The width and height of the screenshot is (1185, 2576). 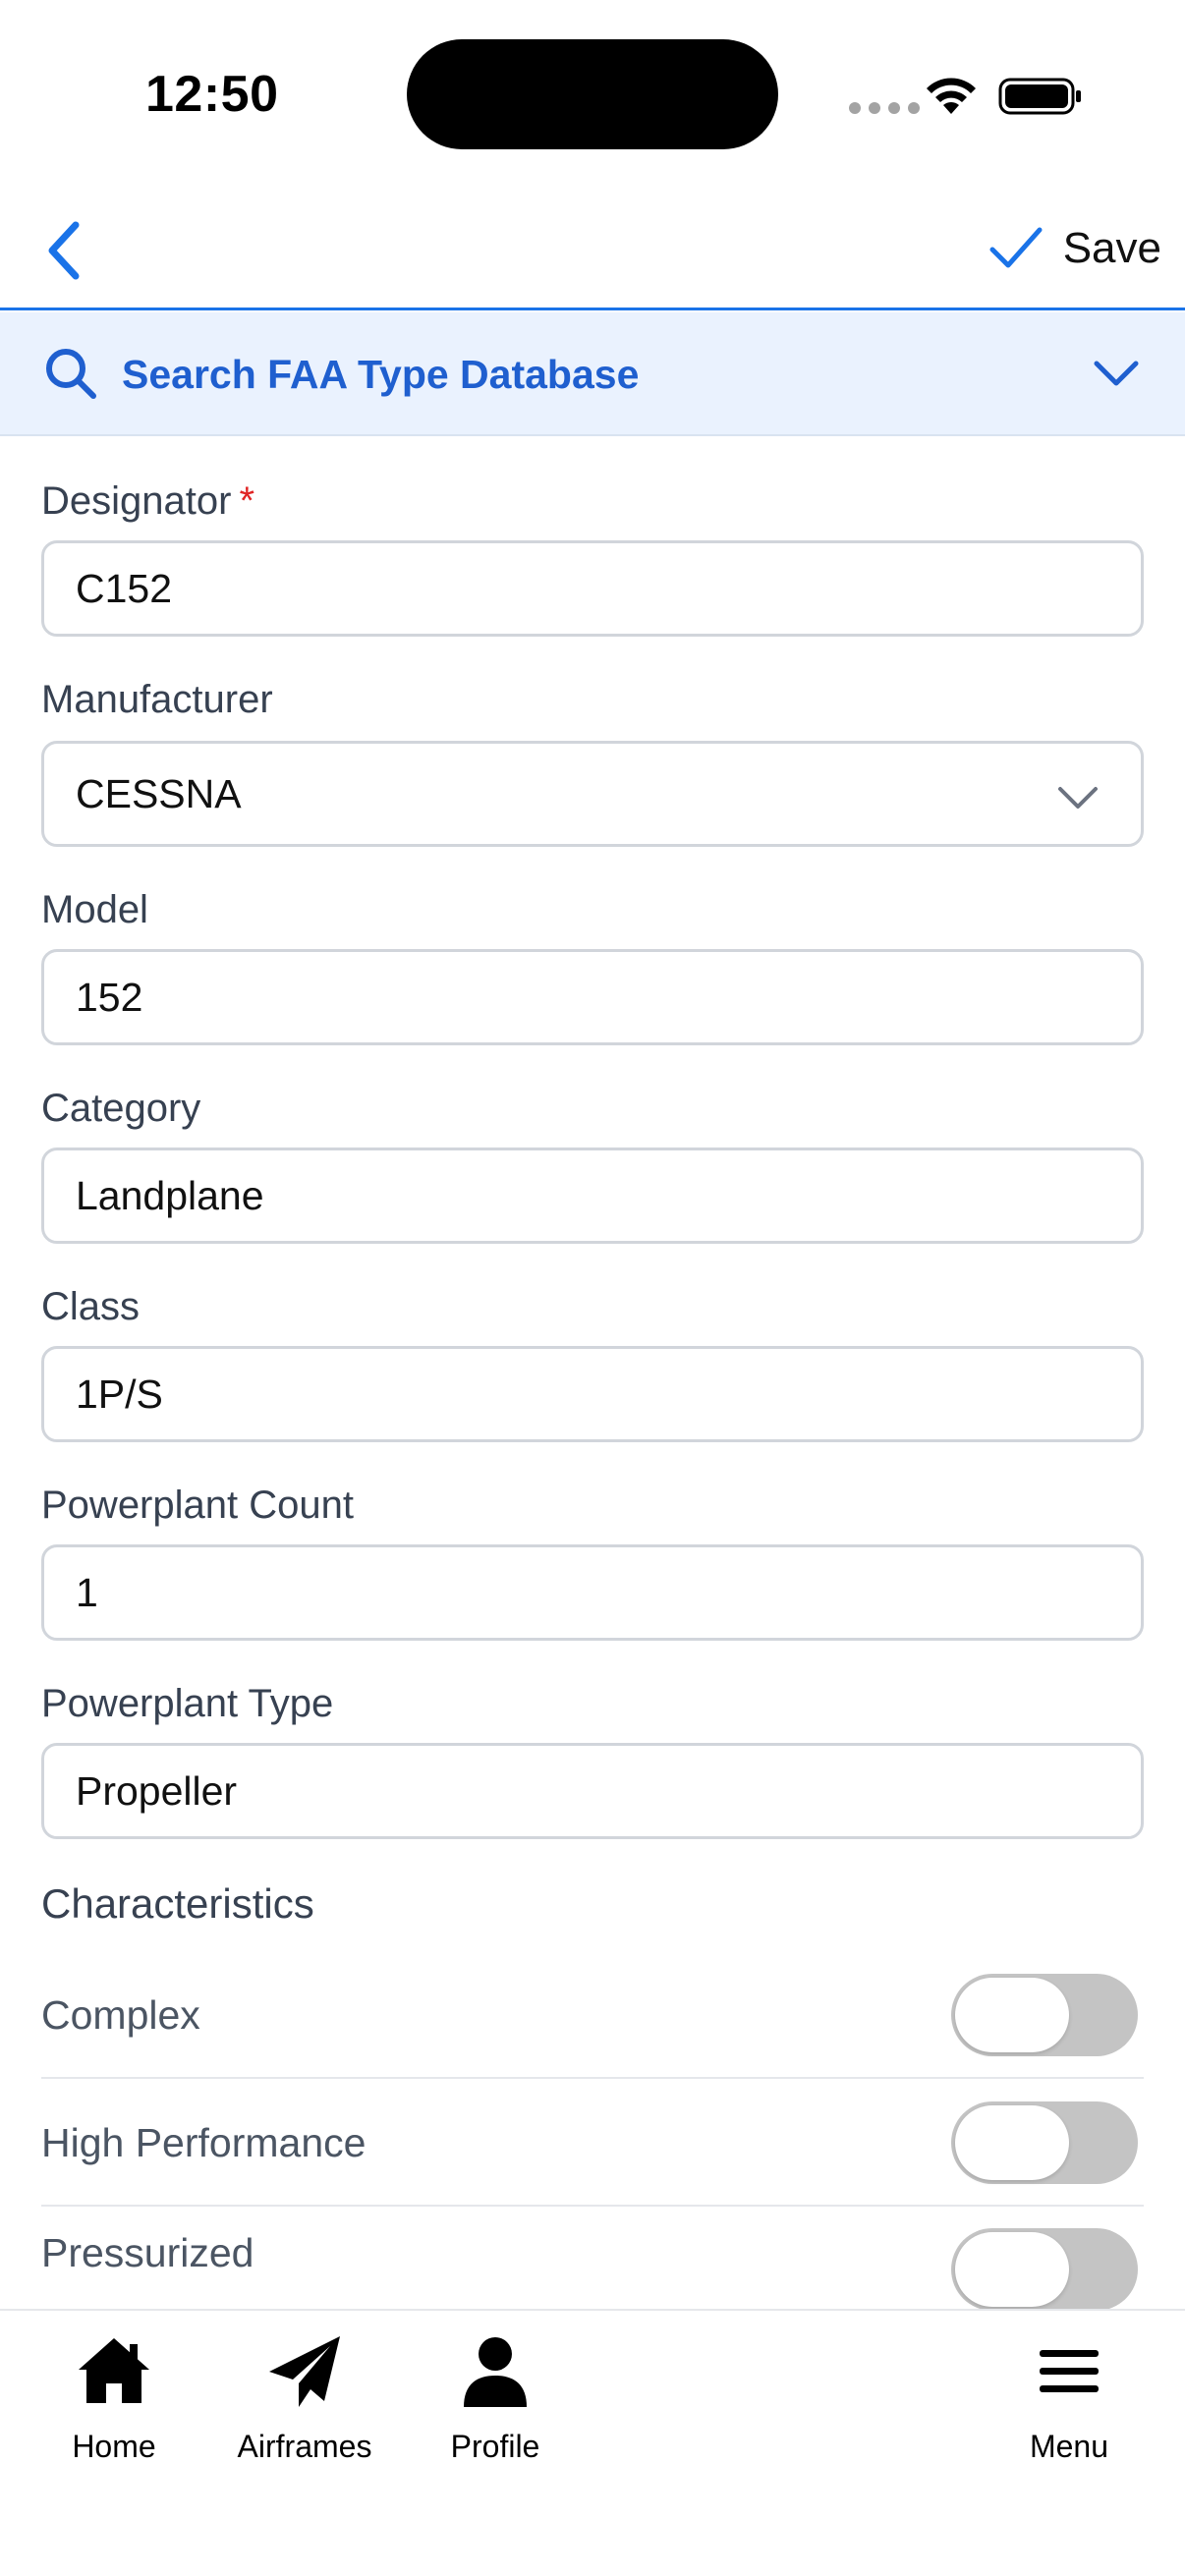 What do you see at coordinates (592, 1592) in the screenshot?
I see `powerplant-count-input: 1` at bounding box center [592, 1592].